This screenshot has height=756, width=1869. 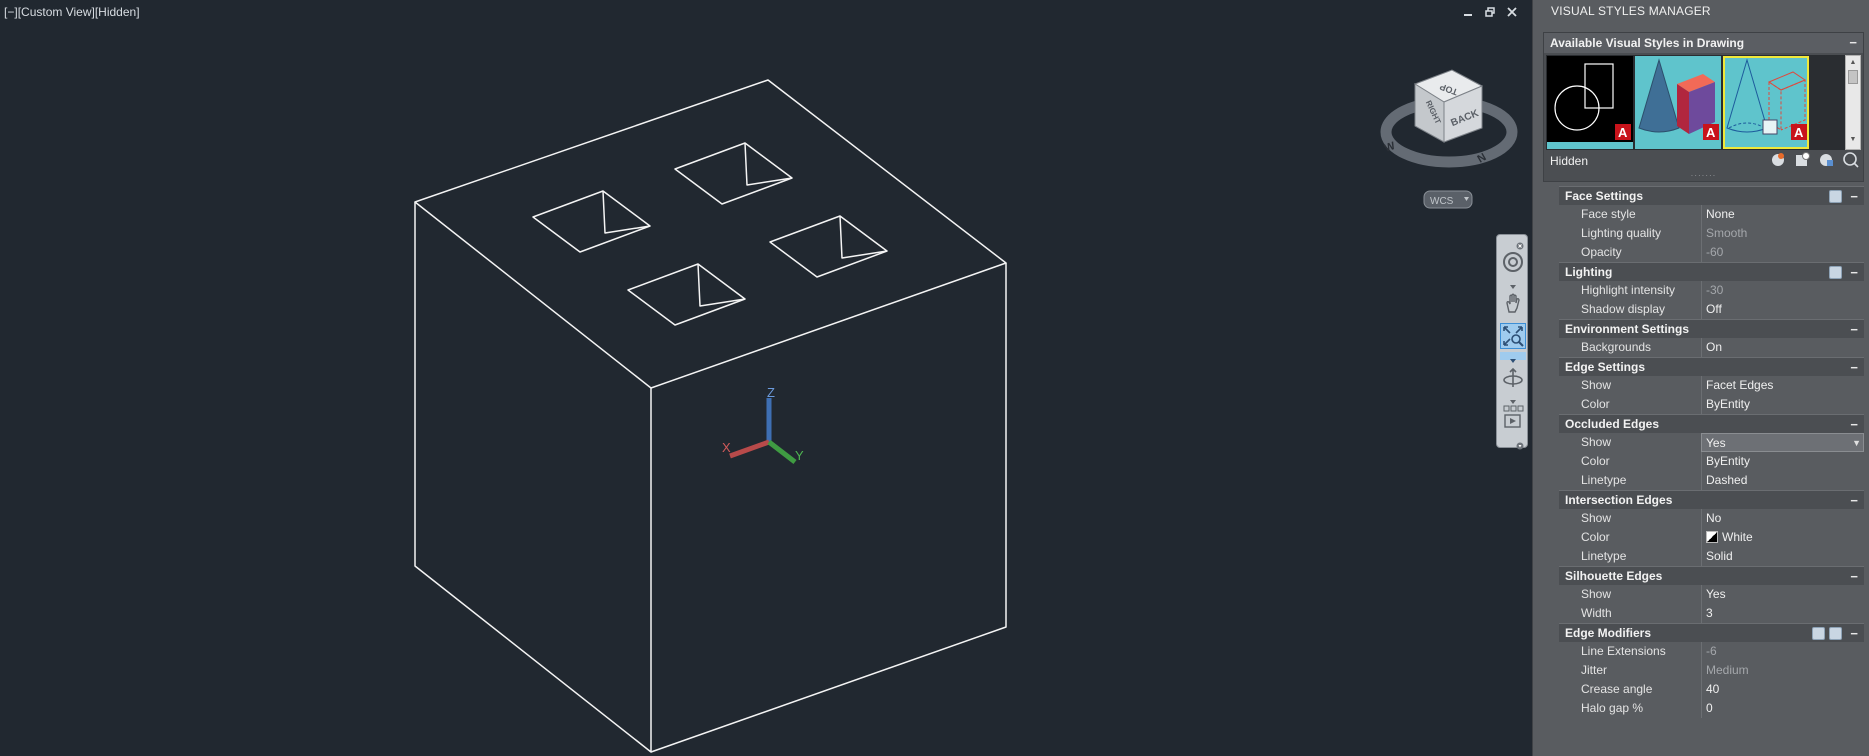 What do you see at coordinates (1569, 161) in the screenshot?
I see `current-style-name: Hidden` at bounding box center [1569, 161].